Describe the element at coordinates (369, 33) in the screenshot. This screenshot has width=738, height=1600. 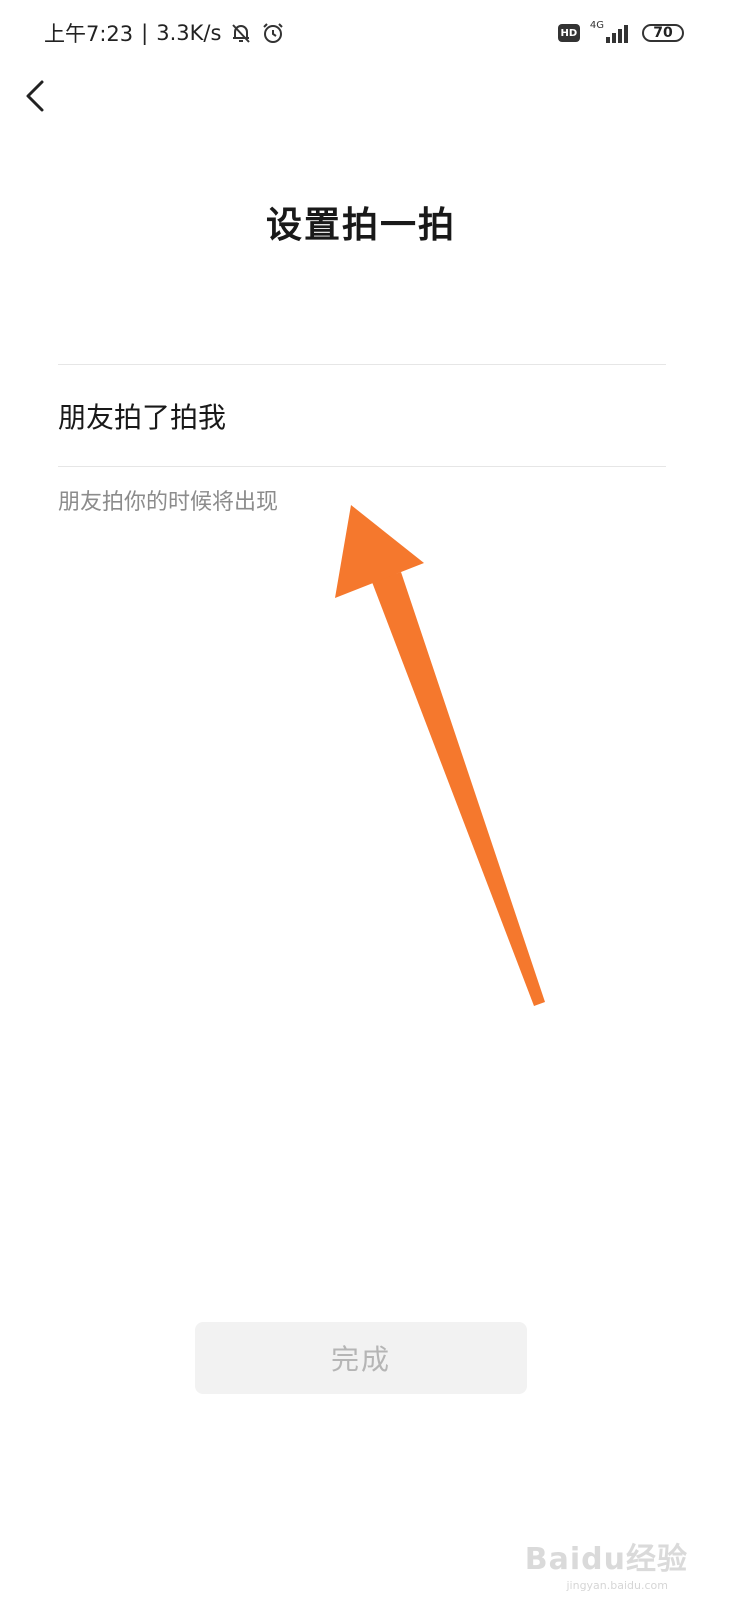
I see `status-bar: 上午7:23 | 3.3K/s HD 4G 70` at that location.